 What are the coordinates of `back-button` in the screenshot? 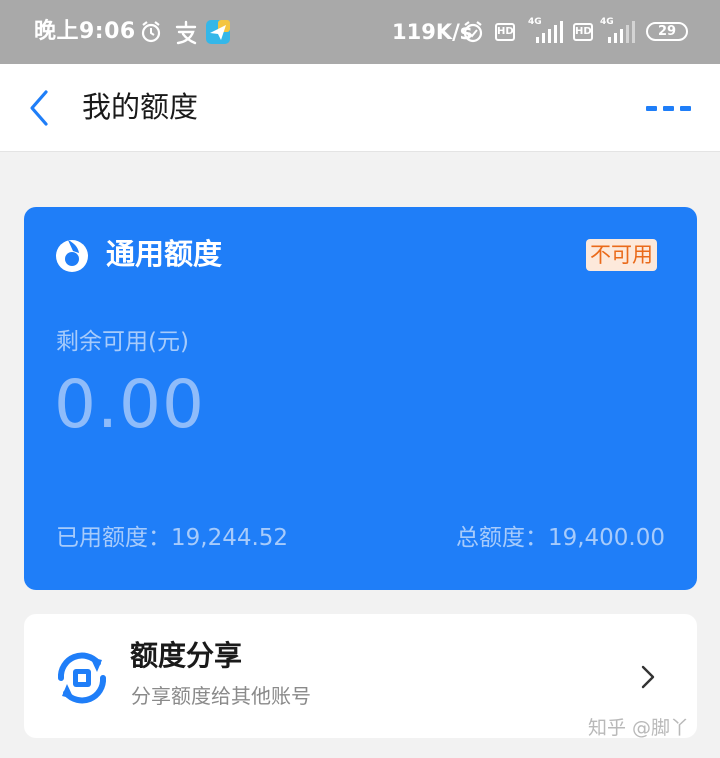 It's located at (40, 108).